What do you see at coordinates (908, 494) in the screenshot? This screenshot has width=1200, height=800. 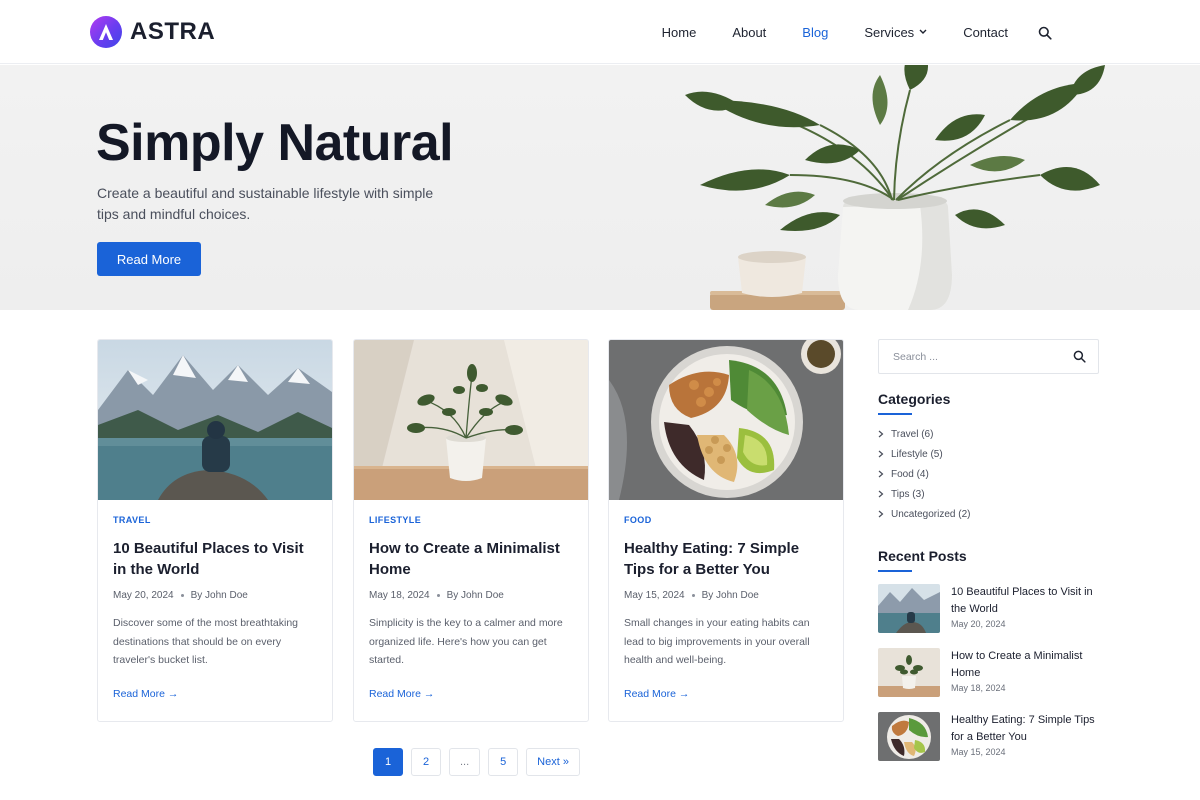 I see `category-label: Tips (3)` at bounding box center [908, 494].